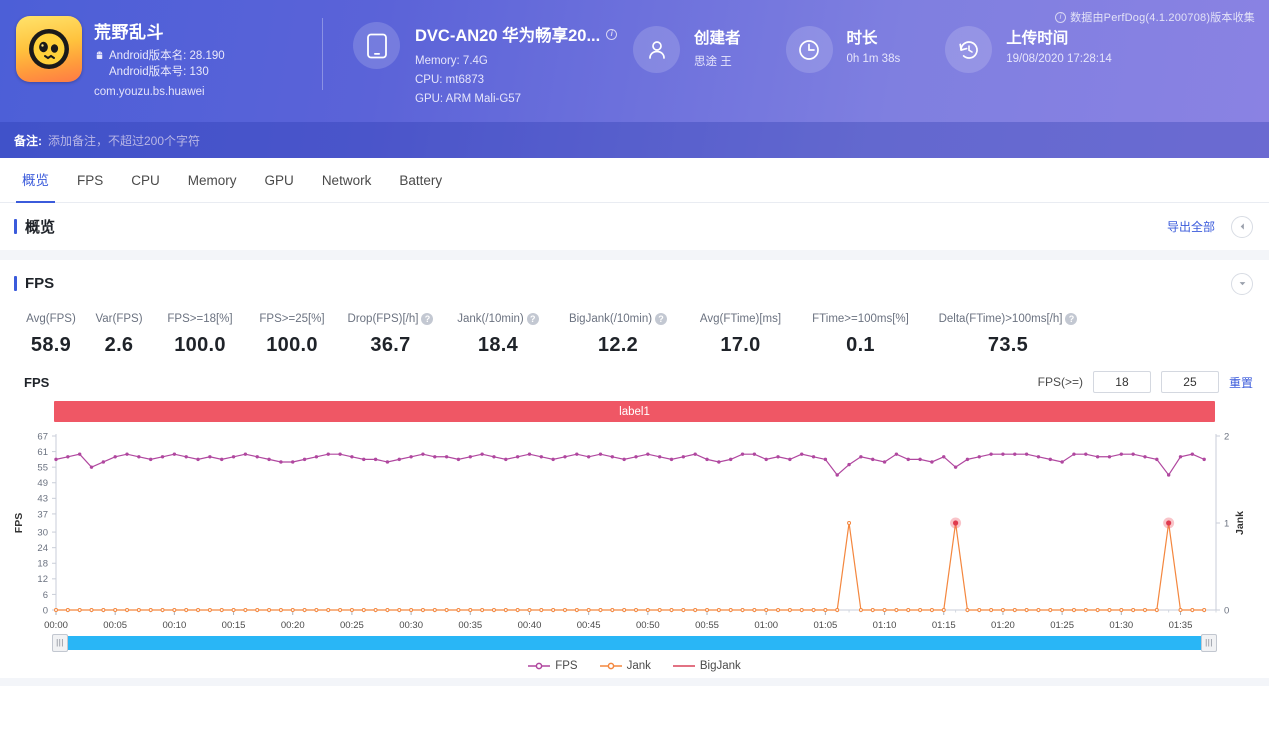 This screenshot has height=729, width=1269. What do you see at coordinates (167, 56) in the screenshot?
I see `app-version-name: Android版本名: 28.190` at bounding box center [167, 56].